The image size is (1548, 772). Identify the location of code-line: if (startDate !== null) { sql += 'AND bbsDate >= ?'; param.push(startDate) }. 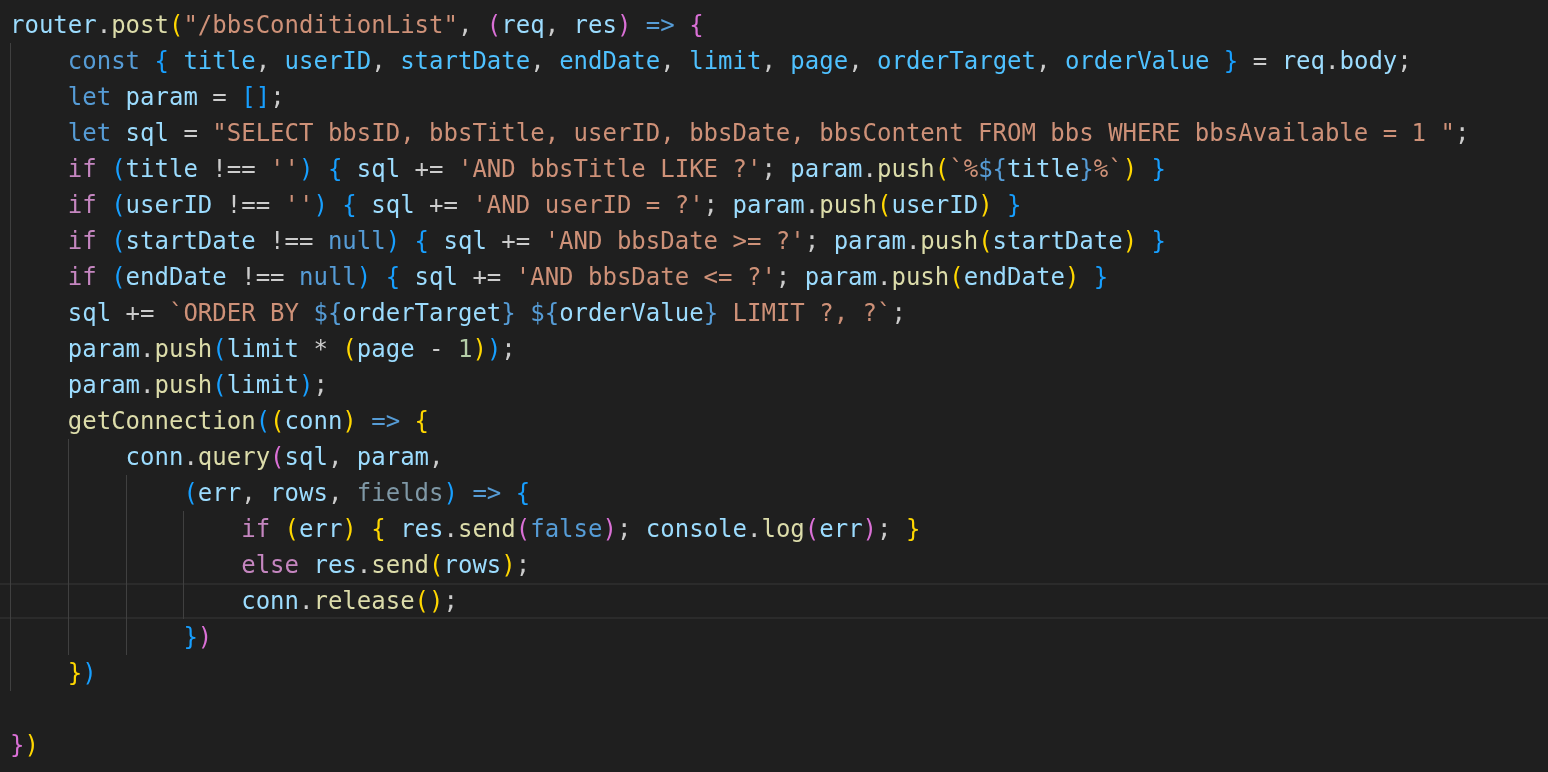
(774, 241).